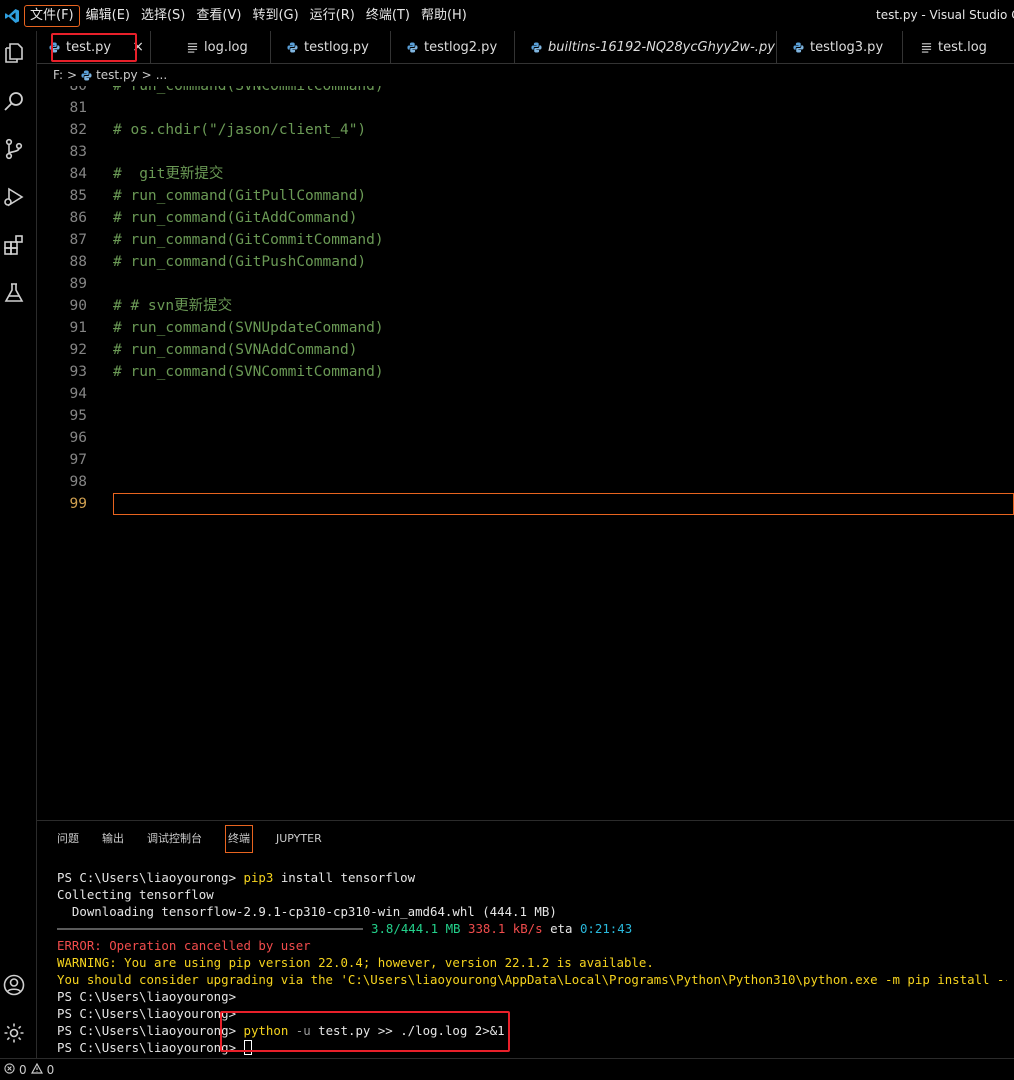  Describe the element at coordinates (52, 15) in the screenshot. I see `menu-file: 文件(F)` at that location.